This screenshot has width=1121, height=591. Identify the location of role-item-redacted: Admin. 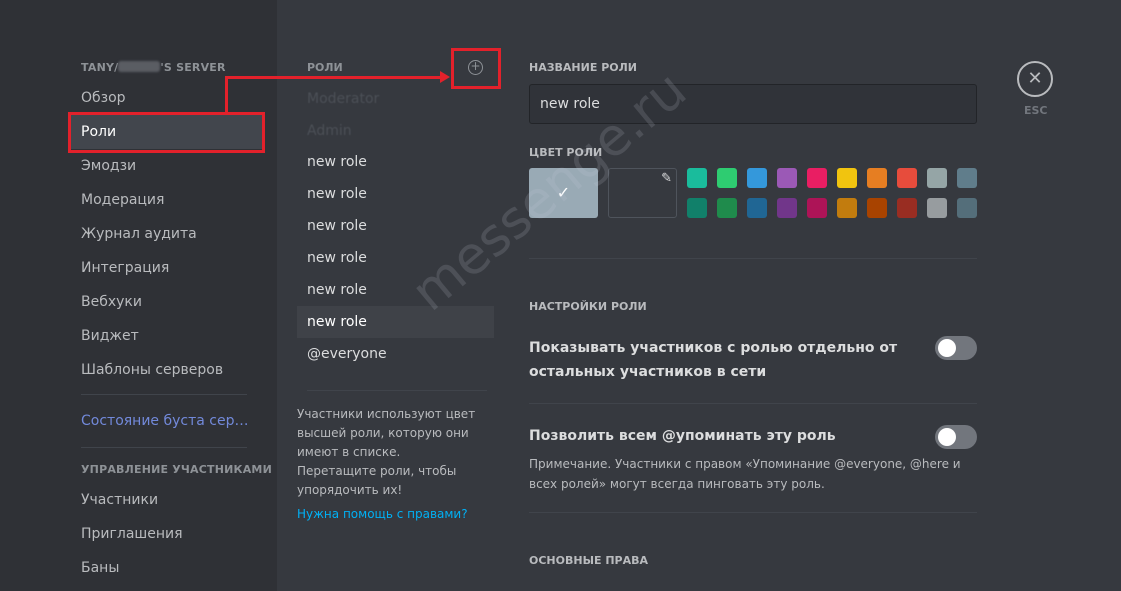
(395, 131).